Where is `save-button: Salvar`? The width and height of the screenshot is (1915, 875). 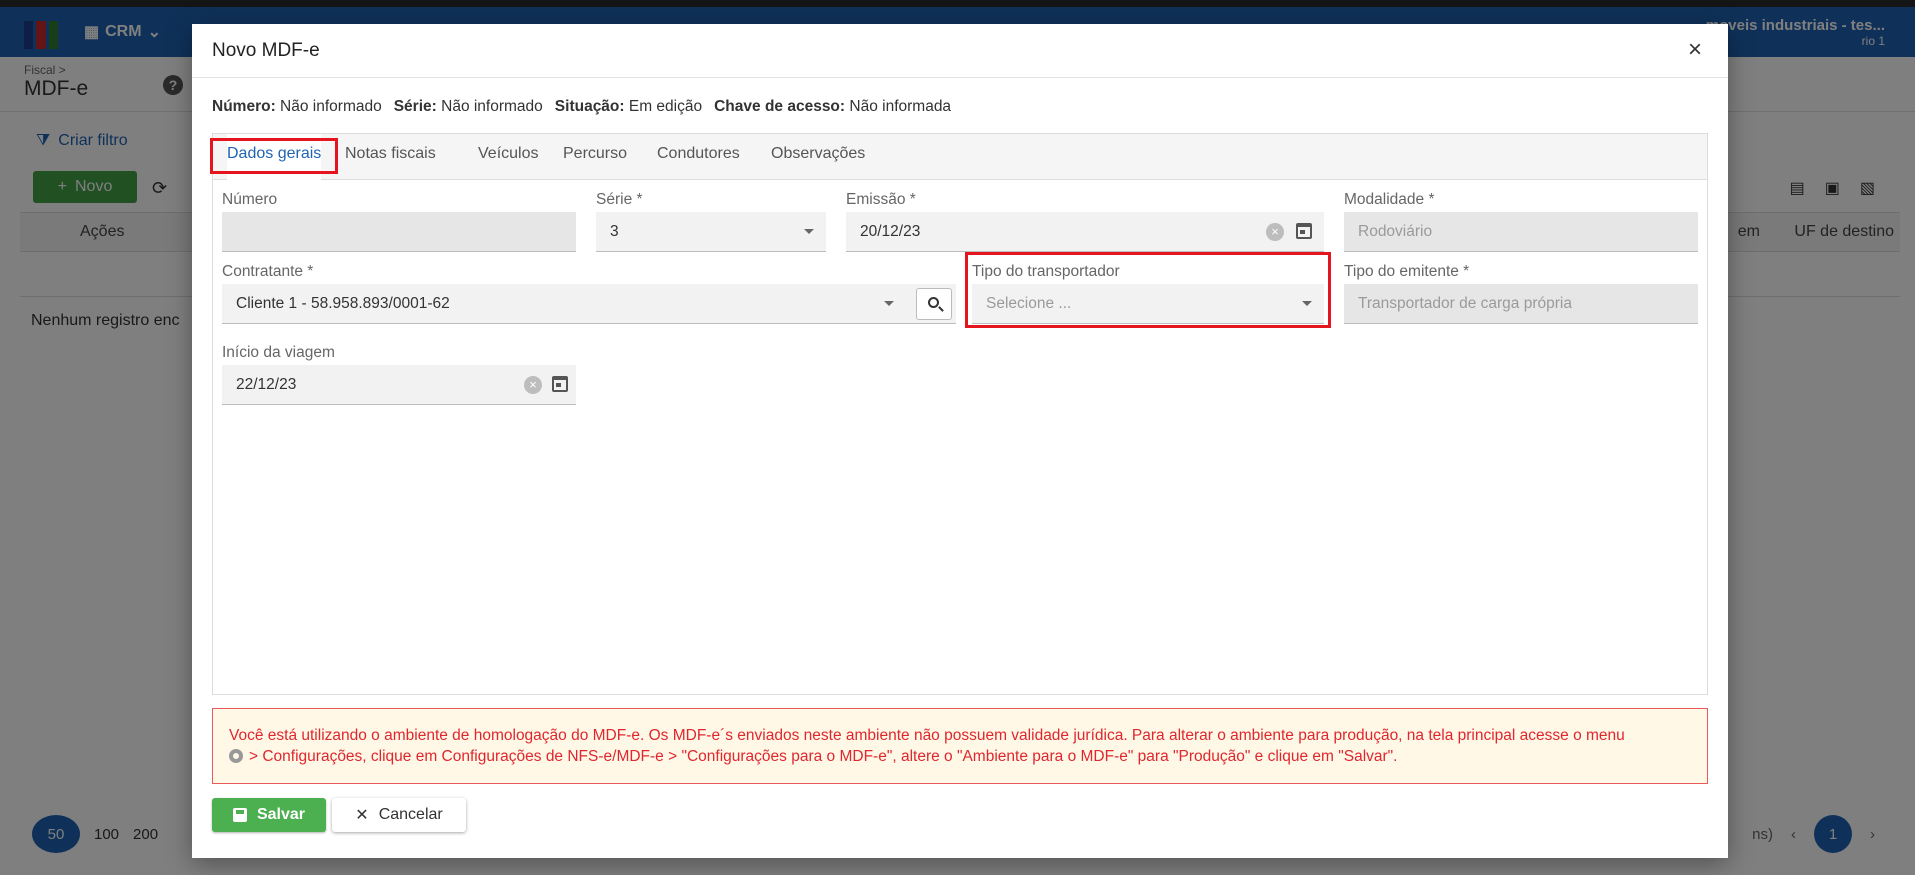 save-button: Salvar is located at coordinates (269, 815).